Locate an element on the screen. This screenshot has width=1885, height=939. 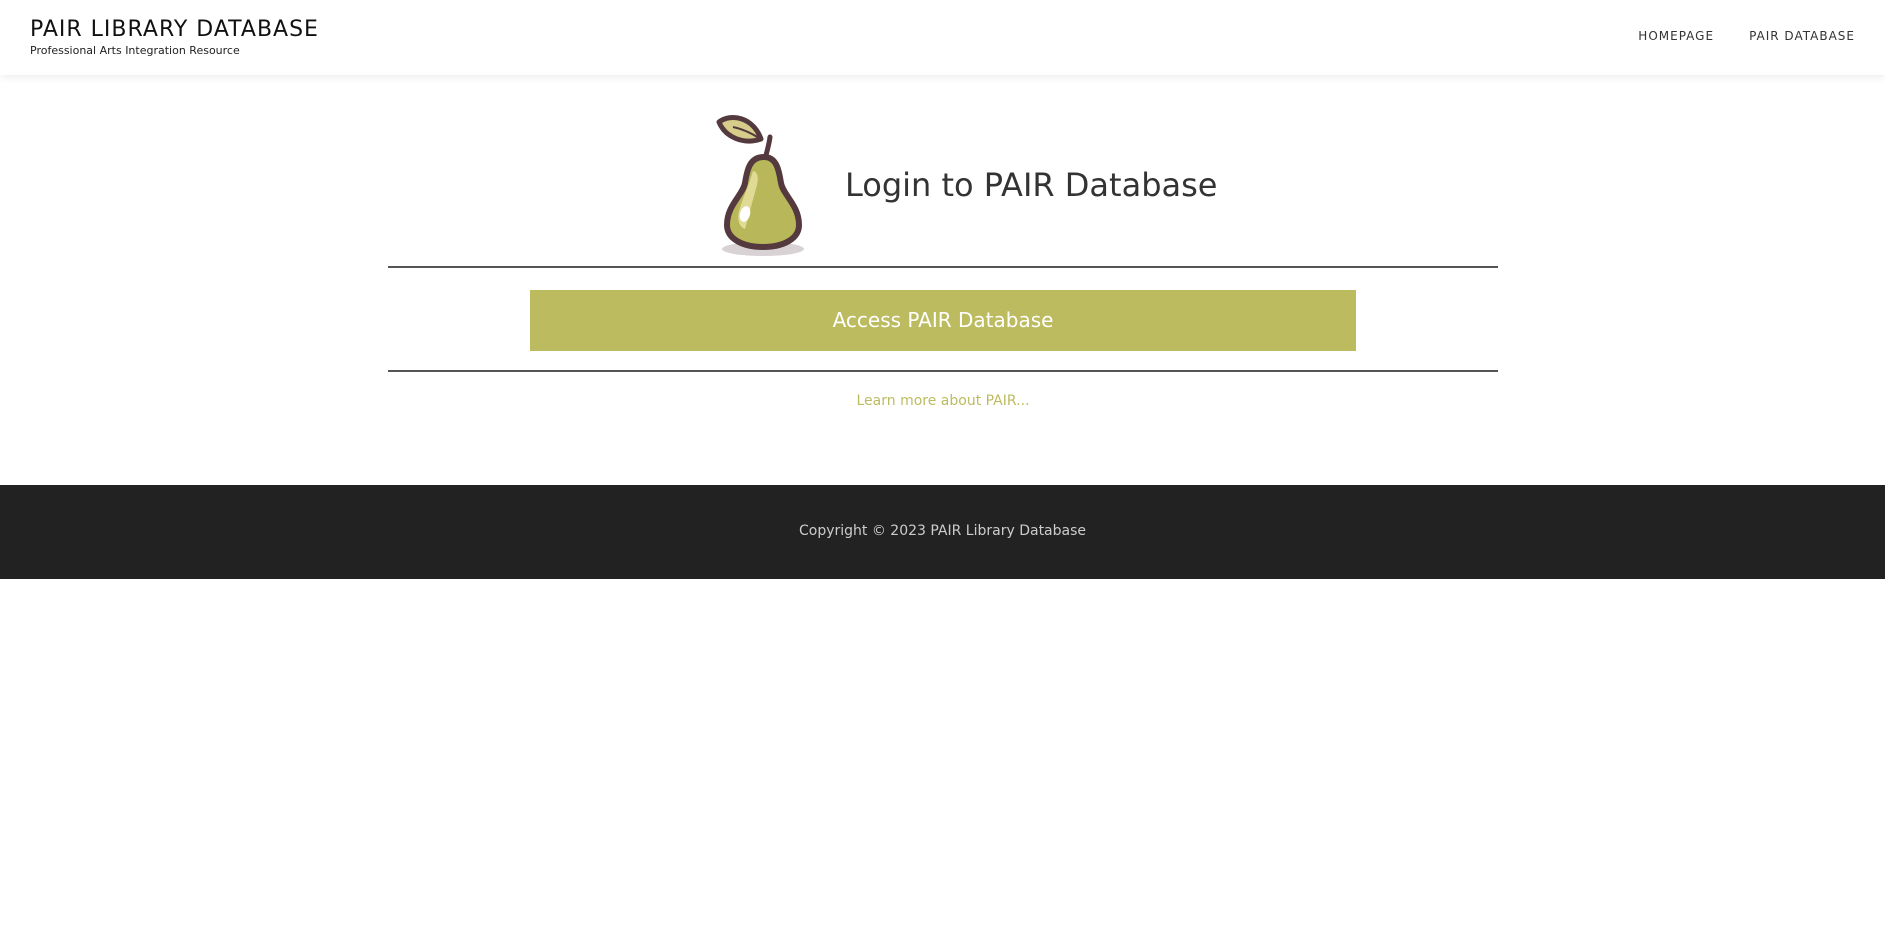
access-database-button: Access PAIR Database is located at coordinates (943, 320).